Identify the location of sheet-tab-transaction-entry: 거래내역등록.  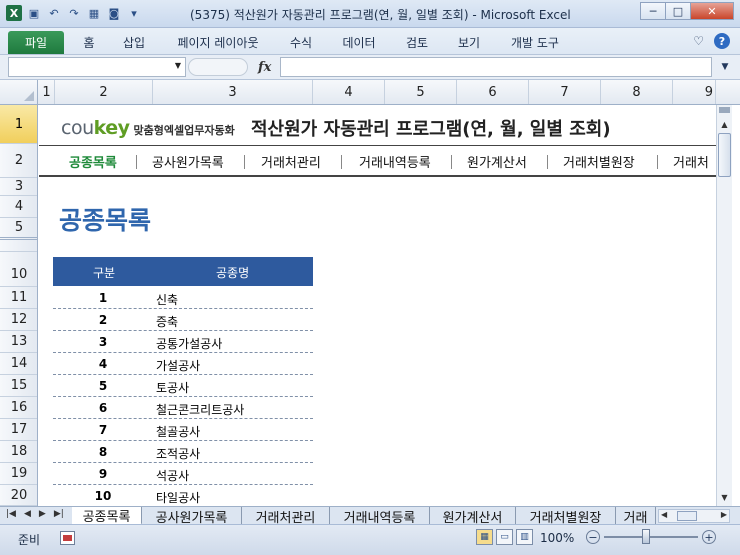
(380, 516).